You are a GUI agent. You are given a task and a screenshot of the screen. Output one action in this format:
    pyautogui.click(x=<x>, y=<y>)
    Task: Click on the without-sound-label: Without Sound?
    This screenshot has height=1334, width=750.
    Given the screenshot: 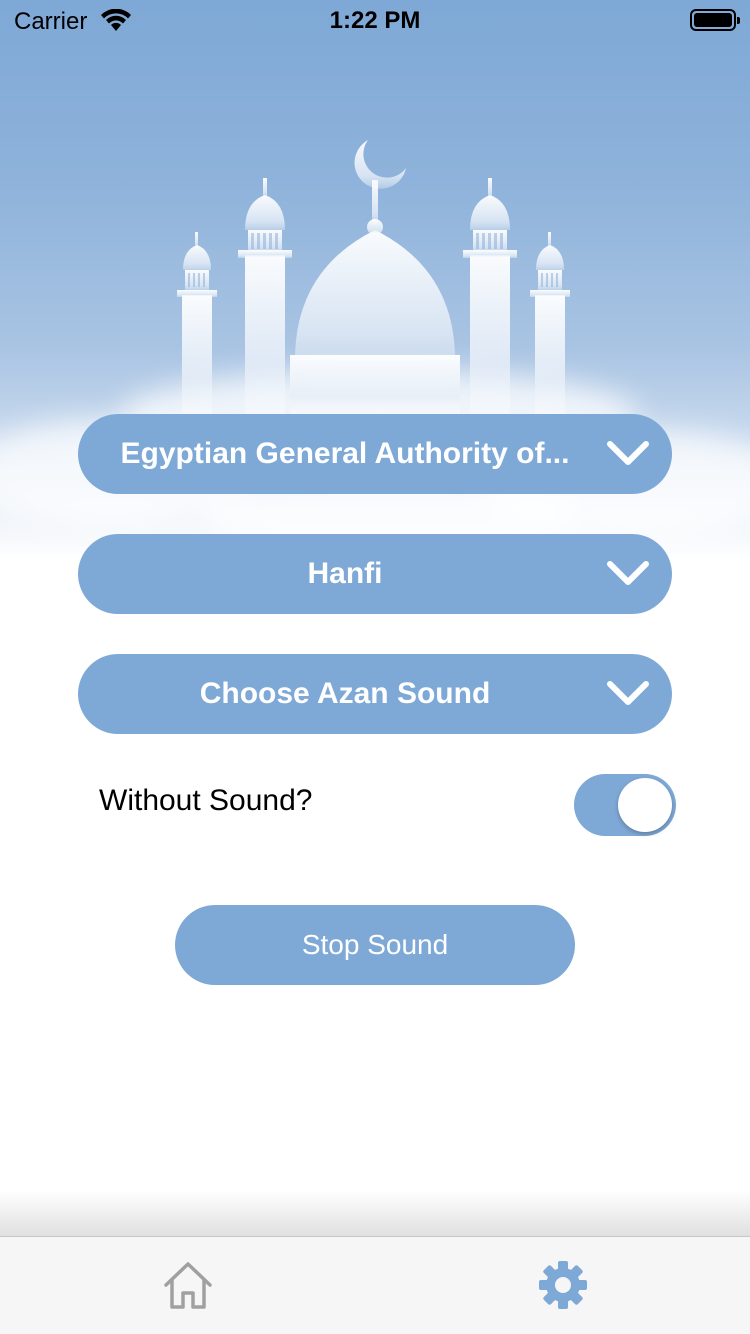 What is the action you would take?
    pyautogui.click(x=206, y=800)
    